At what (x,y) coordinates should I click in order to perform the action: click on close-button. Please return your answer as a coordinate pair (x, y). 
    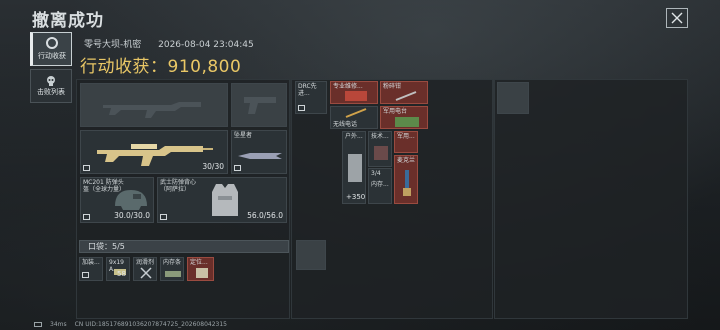
    Looking at the image, I should click on (677, 18).